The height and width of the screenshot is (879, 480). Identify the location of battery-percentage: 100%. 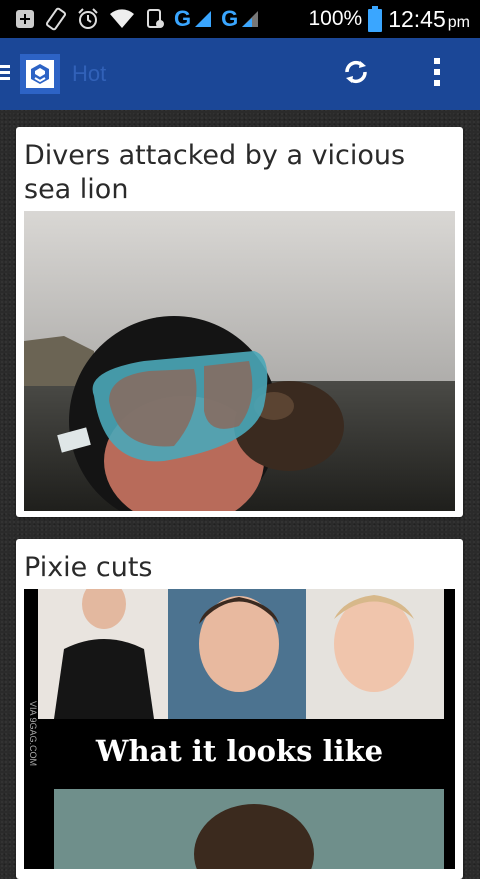
(335, 18).